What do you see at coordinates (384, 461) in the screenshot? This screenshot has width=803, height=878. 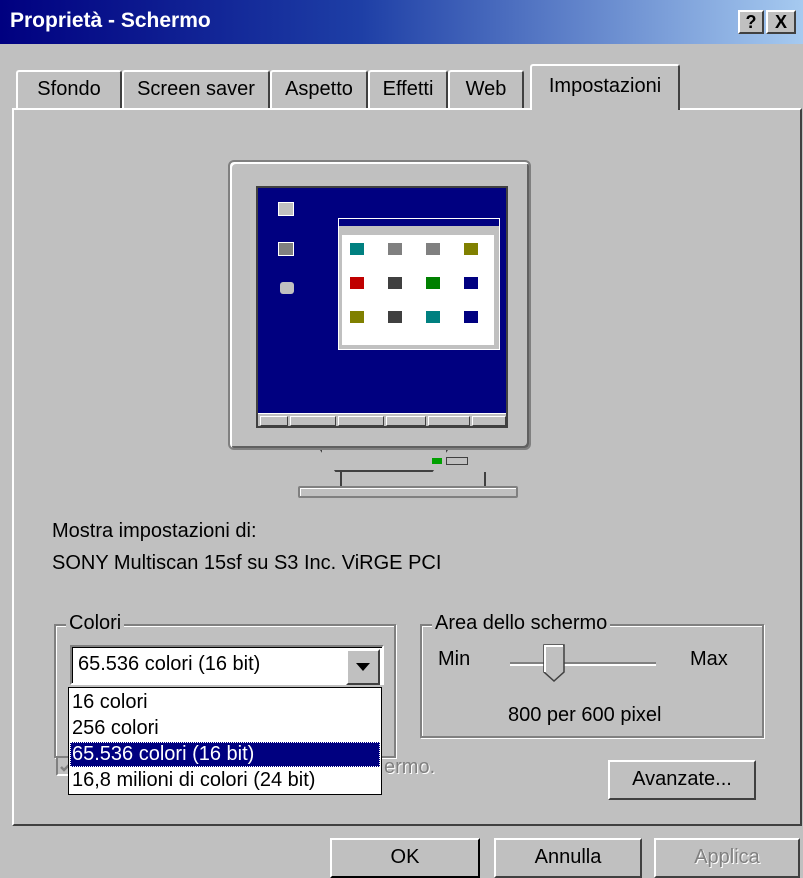 I see `monitor-stand` at bounding box center [384, 461].